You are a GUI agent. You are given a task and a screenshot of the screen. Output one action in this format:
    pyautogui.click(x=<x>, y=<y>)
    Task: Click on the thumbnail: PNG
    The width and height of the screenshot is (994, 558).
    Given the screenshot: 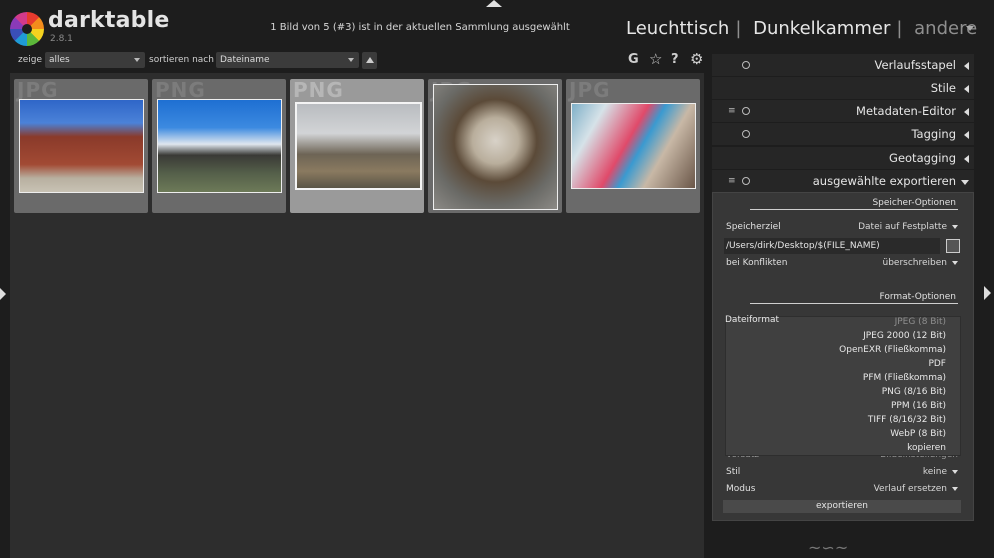 What is the action you would take?
    pyautogui.click(x=219, y=146)
    